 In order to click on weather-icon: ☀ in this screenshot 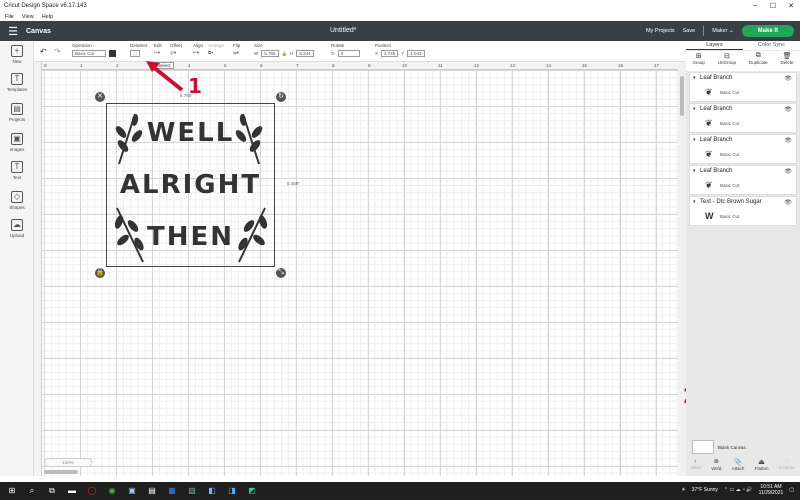, I will do `click(683, 490)`.